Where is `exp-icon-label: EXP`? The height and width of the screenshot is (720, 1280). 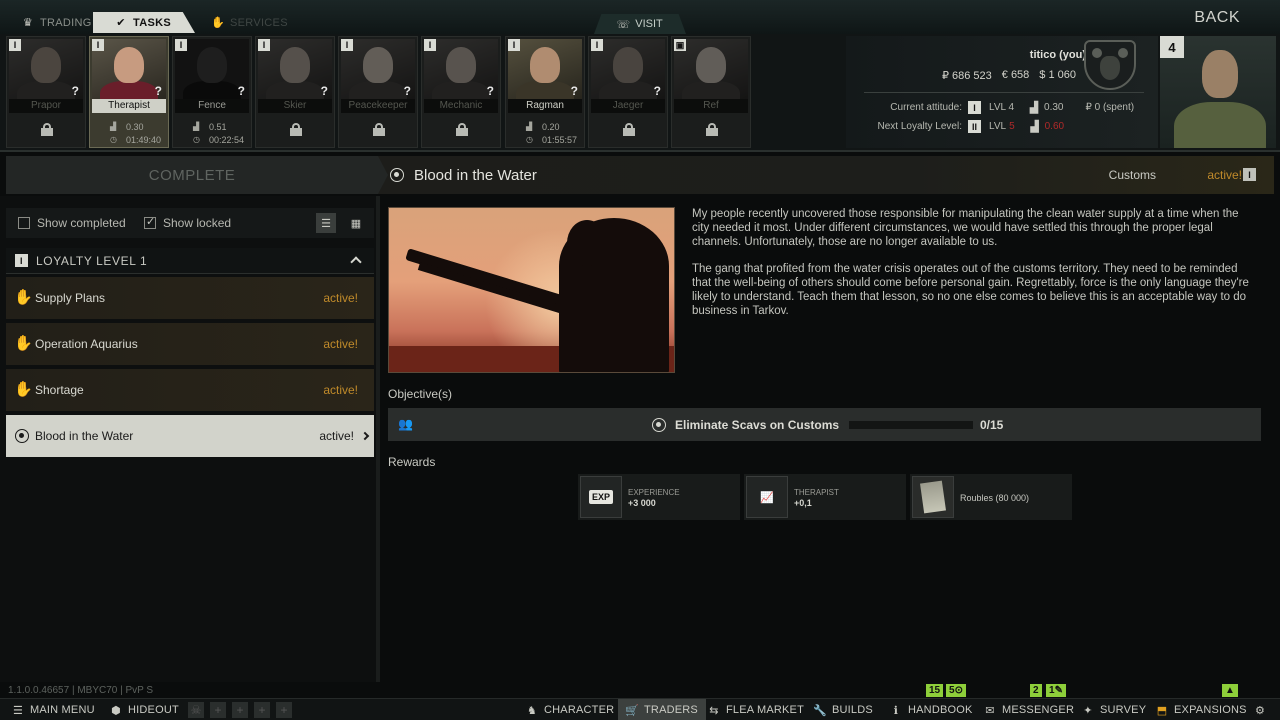 exp-icon-label: EXP is located at coordinates (600, 497).